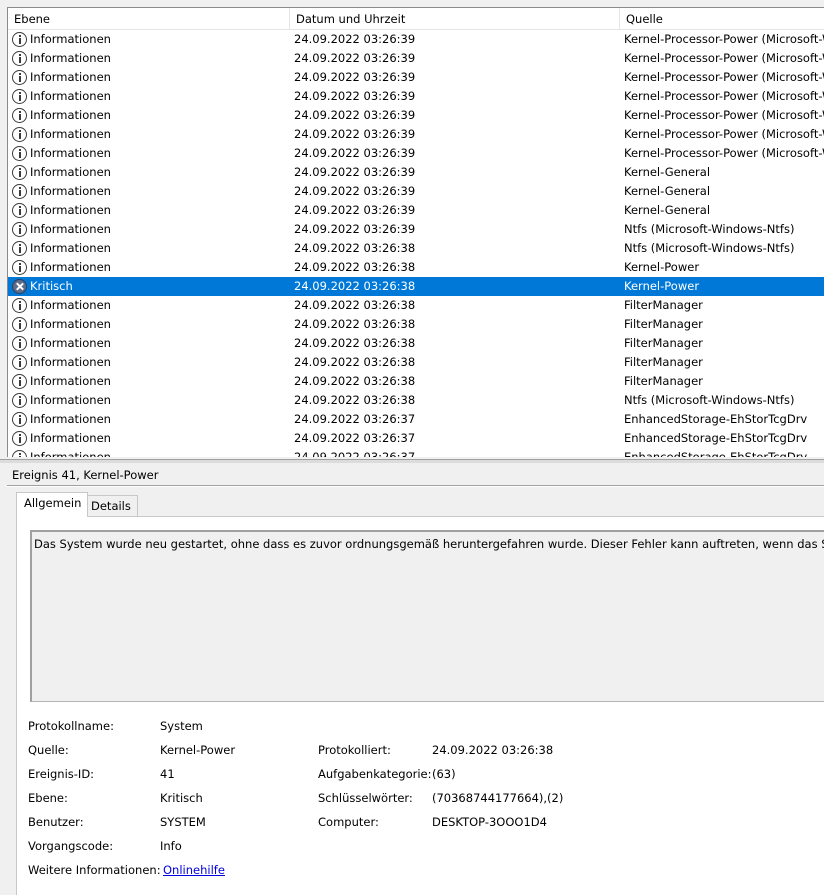  I want to click on label-opcode: Vorgangscode:, so click(71, 846).